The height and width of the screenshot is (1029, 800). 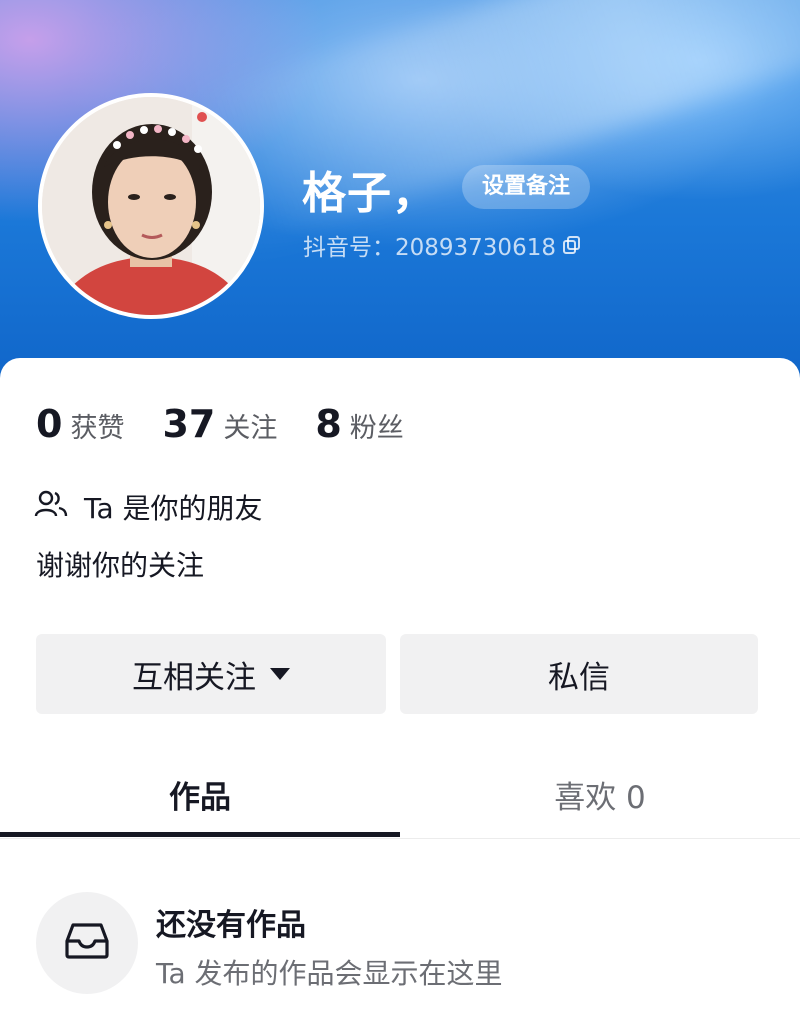 I want to click on message-button: 私信, so click(x=579, y=674).